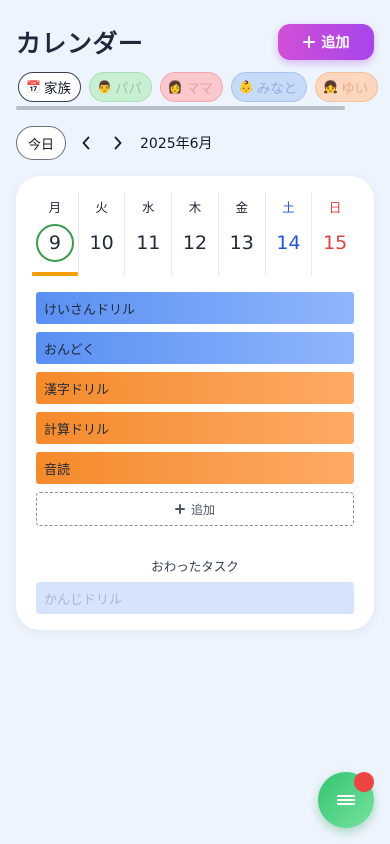 This screenshot has width=390, height=844. I want to click on day-sat: 土 14, so click(289, 234).